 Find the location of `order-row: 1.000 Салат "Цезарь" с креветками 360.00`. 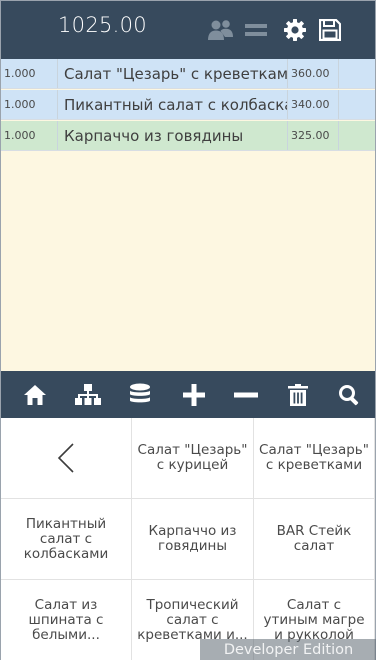

order-row: 1.000 Салат "Цезарь" с креветками 360.00 is located at coordinates (188, 74).